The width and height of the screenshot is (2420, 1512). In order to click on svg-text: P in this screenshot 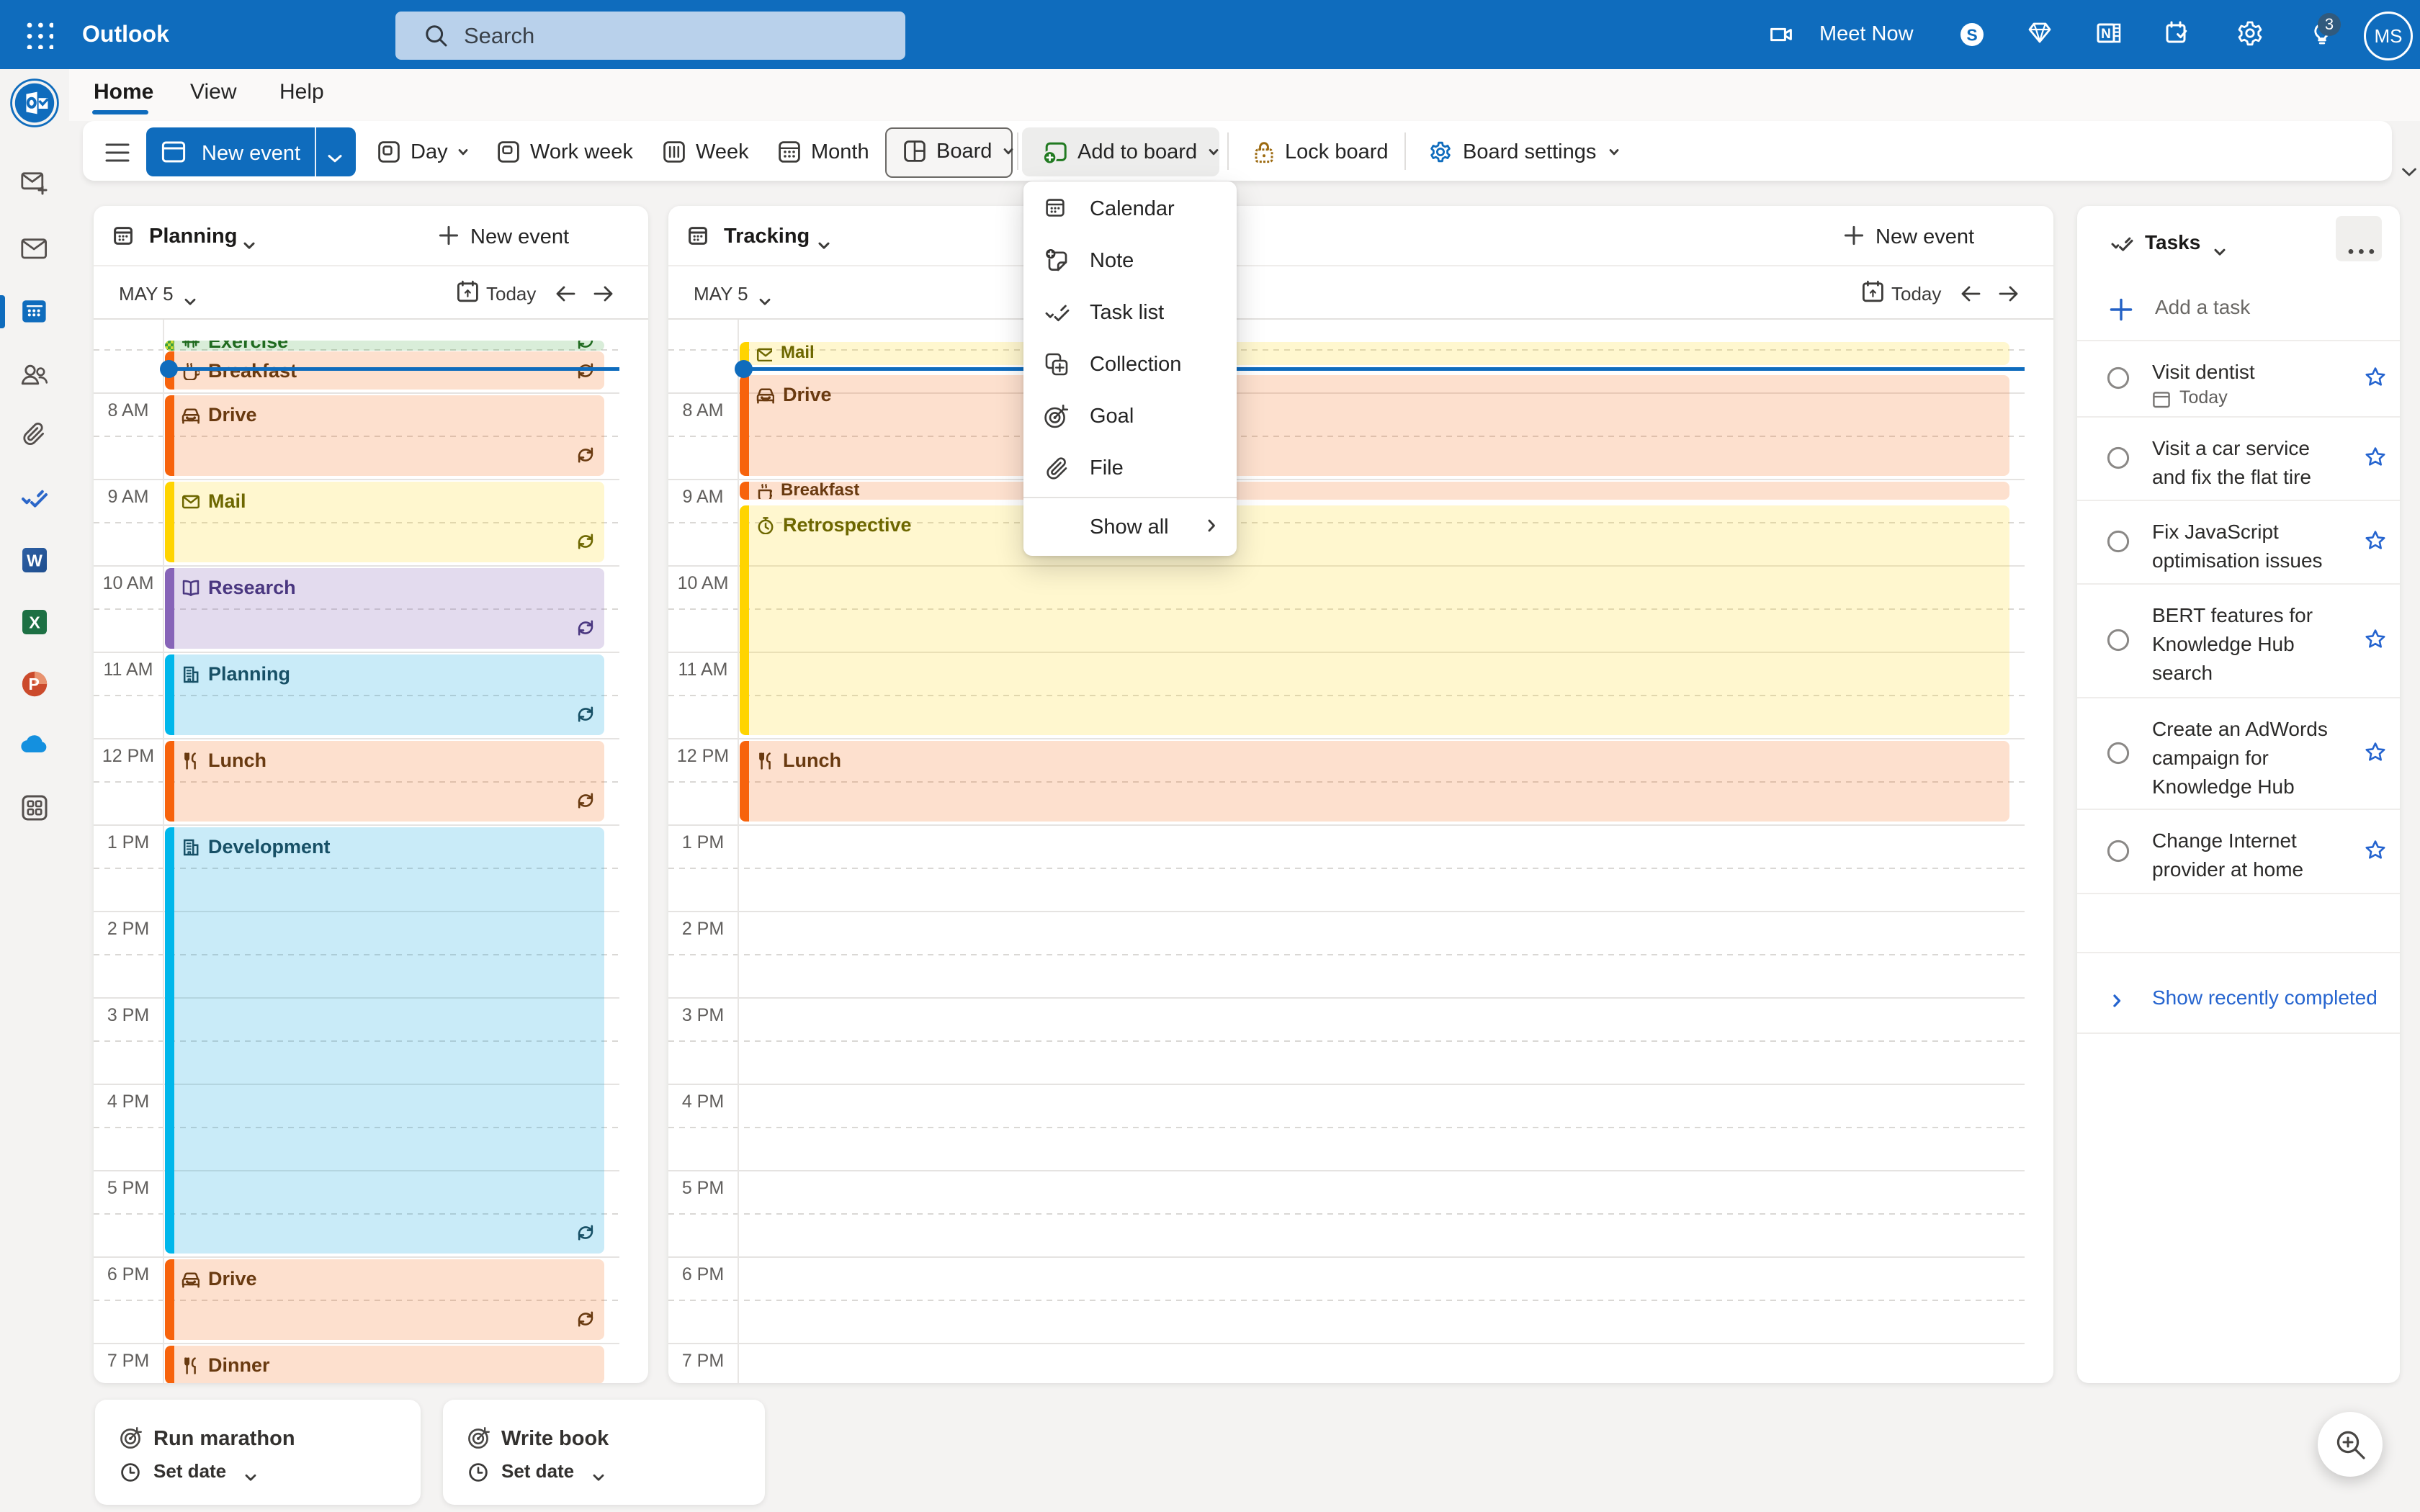, I will do `click(34, 684)`.